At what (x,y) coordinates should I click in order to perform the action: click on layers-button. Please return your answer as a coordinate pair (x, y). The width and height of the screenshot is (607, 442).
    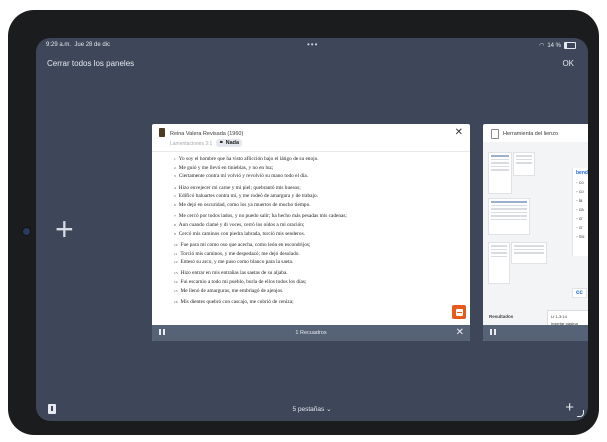
    Looking at the image, I should click on (459, 312).